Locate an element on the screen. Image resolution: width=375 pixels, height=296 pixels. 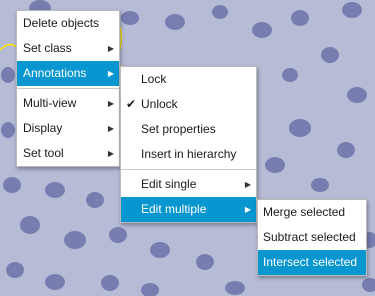
menu-item-label: Unlock is located at coordinates (159, 104).